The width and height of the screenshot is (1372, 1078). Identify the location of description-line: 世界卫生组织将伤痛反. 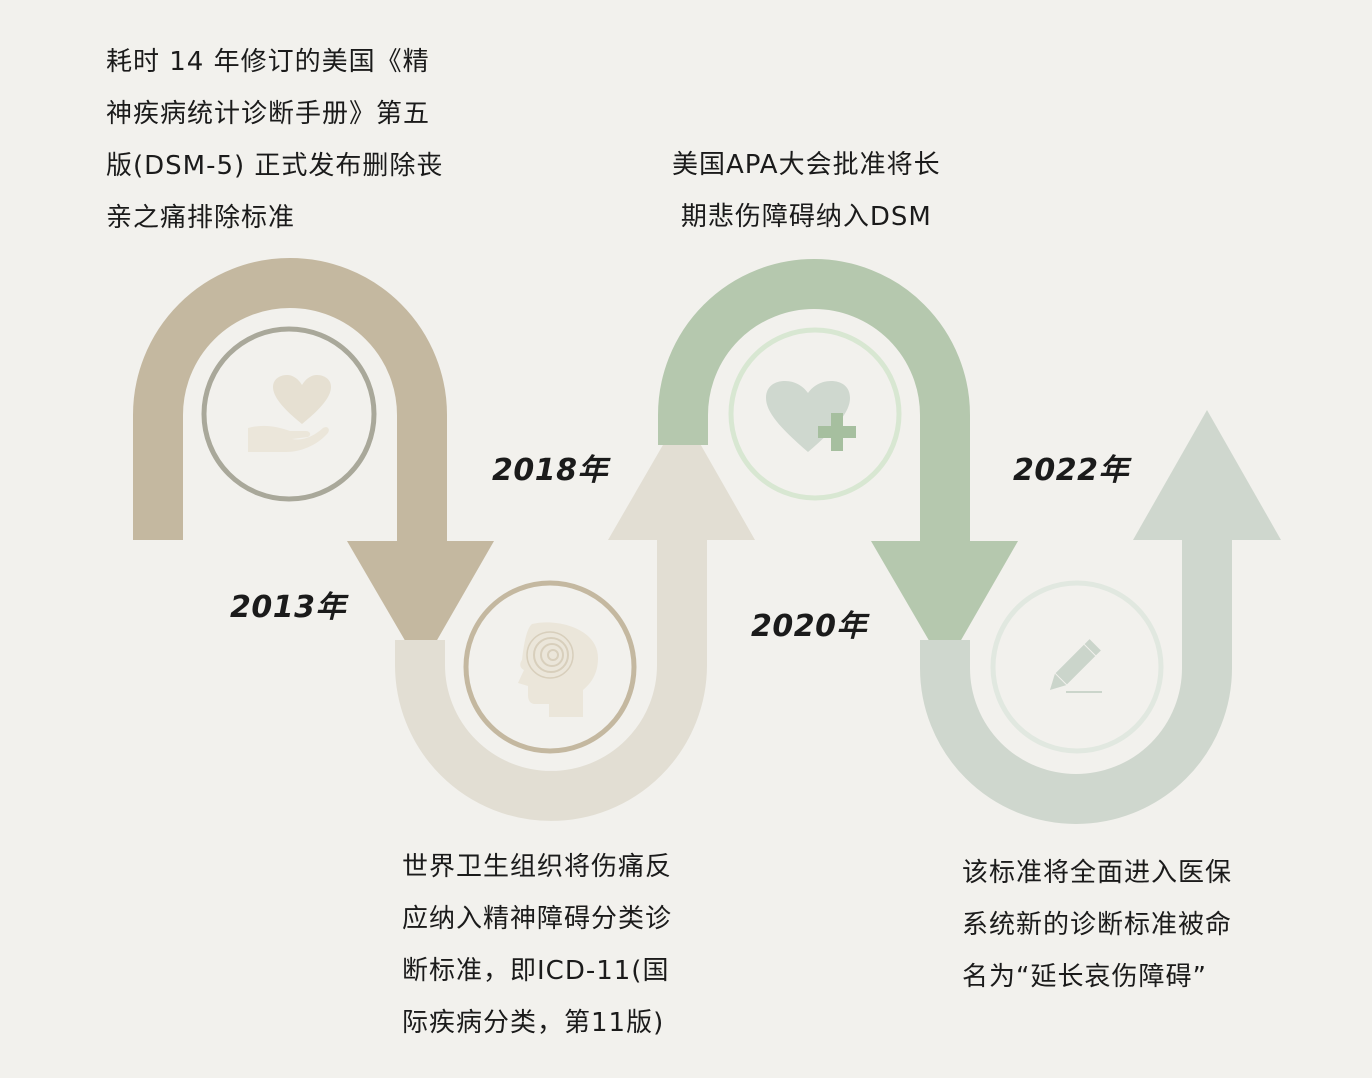
(537, 867).